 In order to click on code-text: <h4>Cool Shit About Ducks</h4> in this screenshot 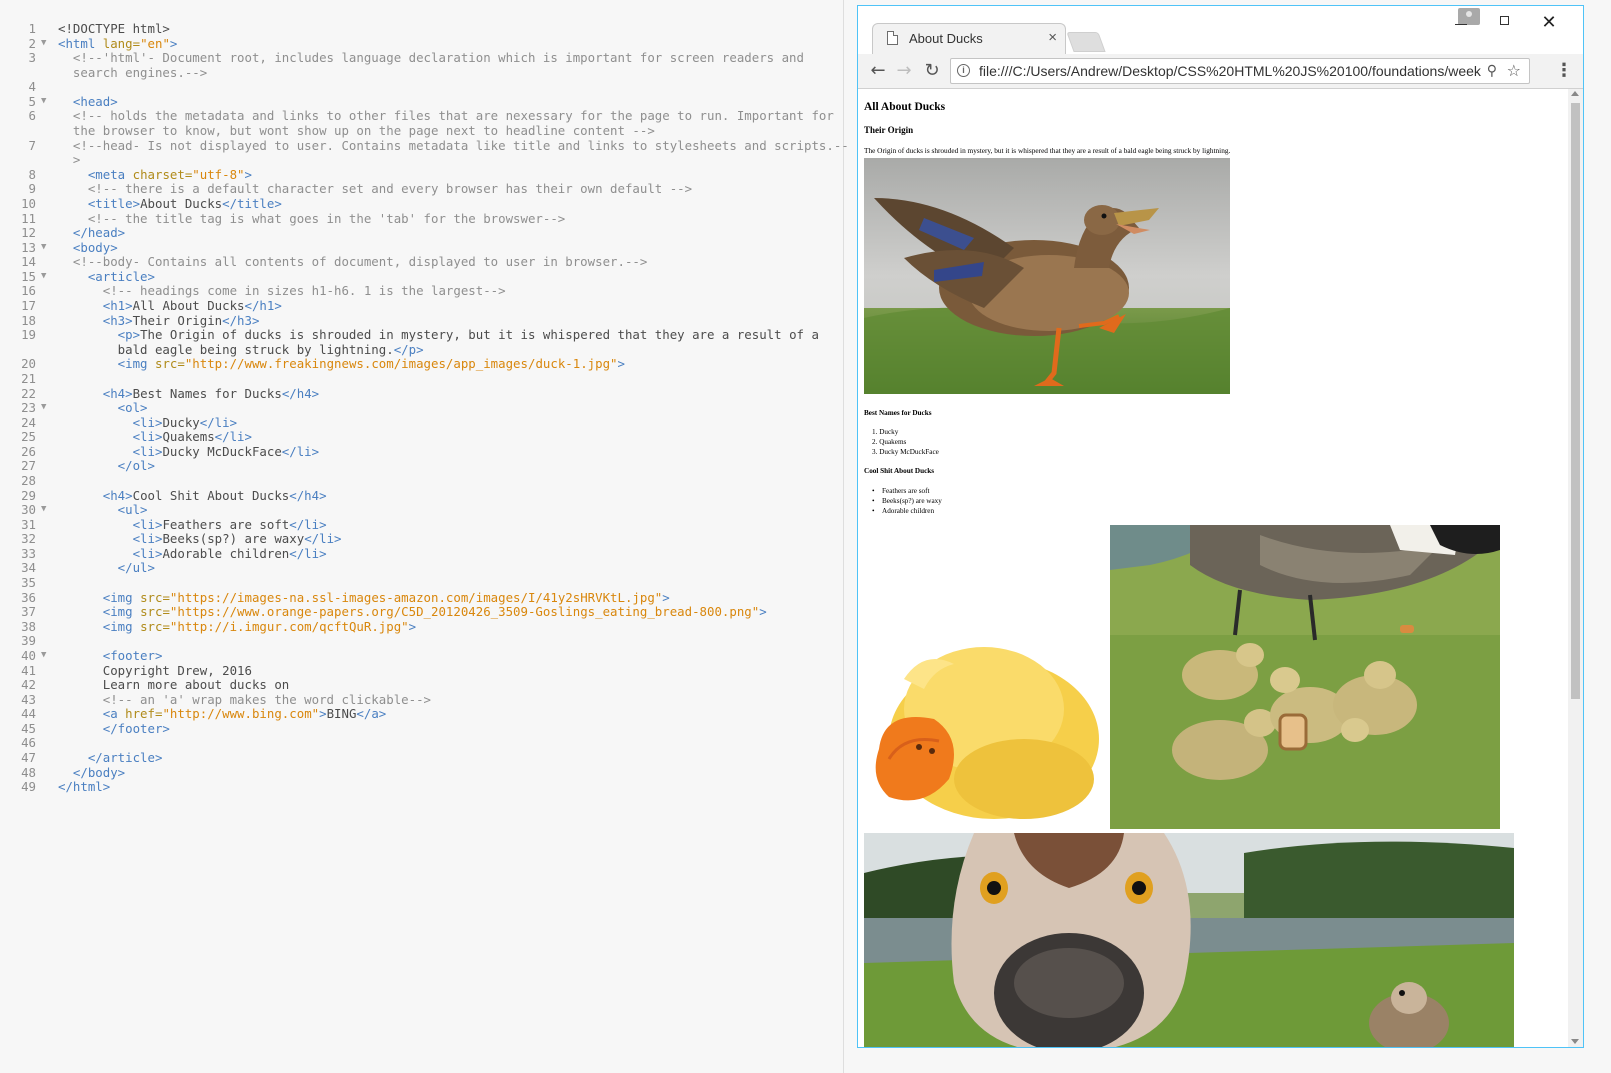, I will do `click(192, 495)`.